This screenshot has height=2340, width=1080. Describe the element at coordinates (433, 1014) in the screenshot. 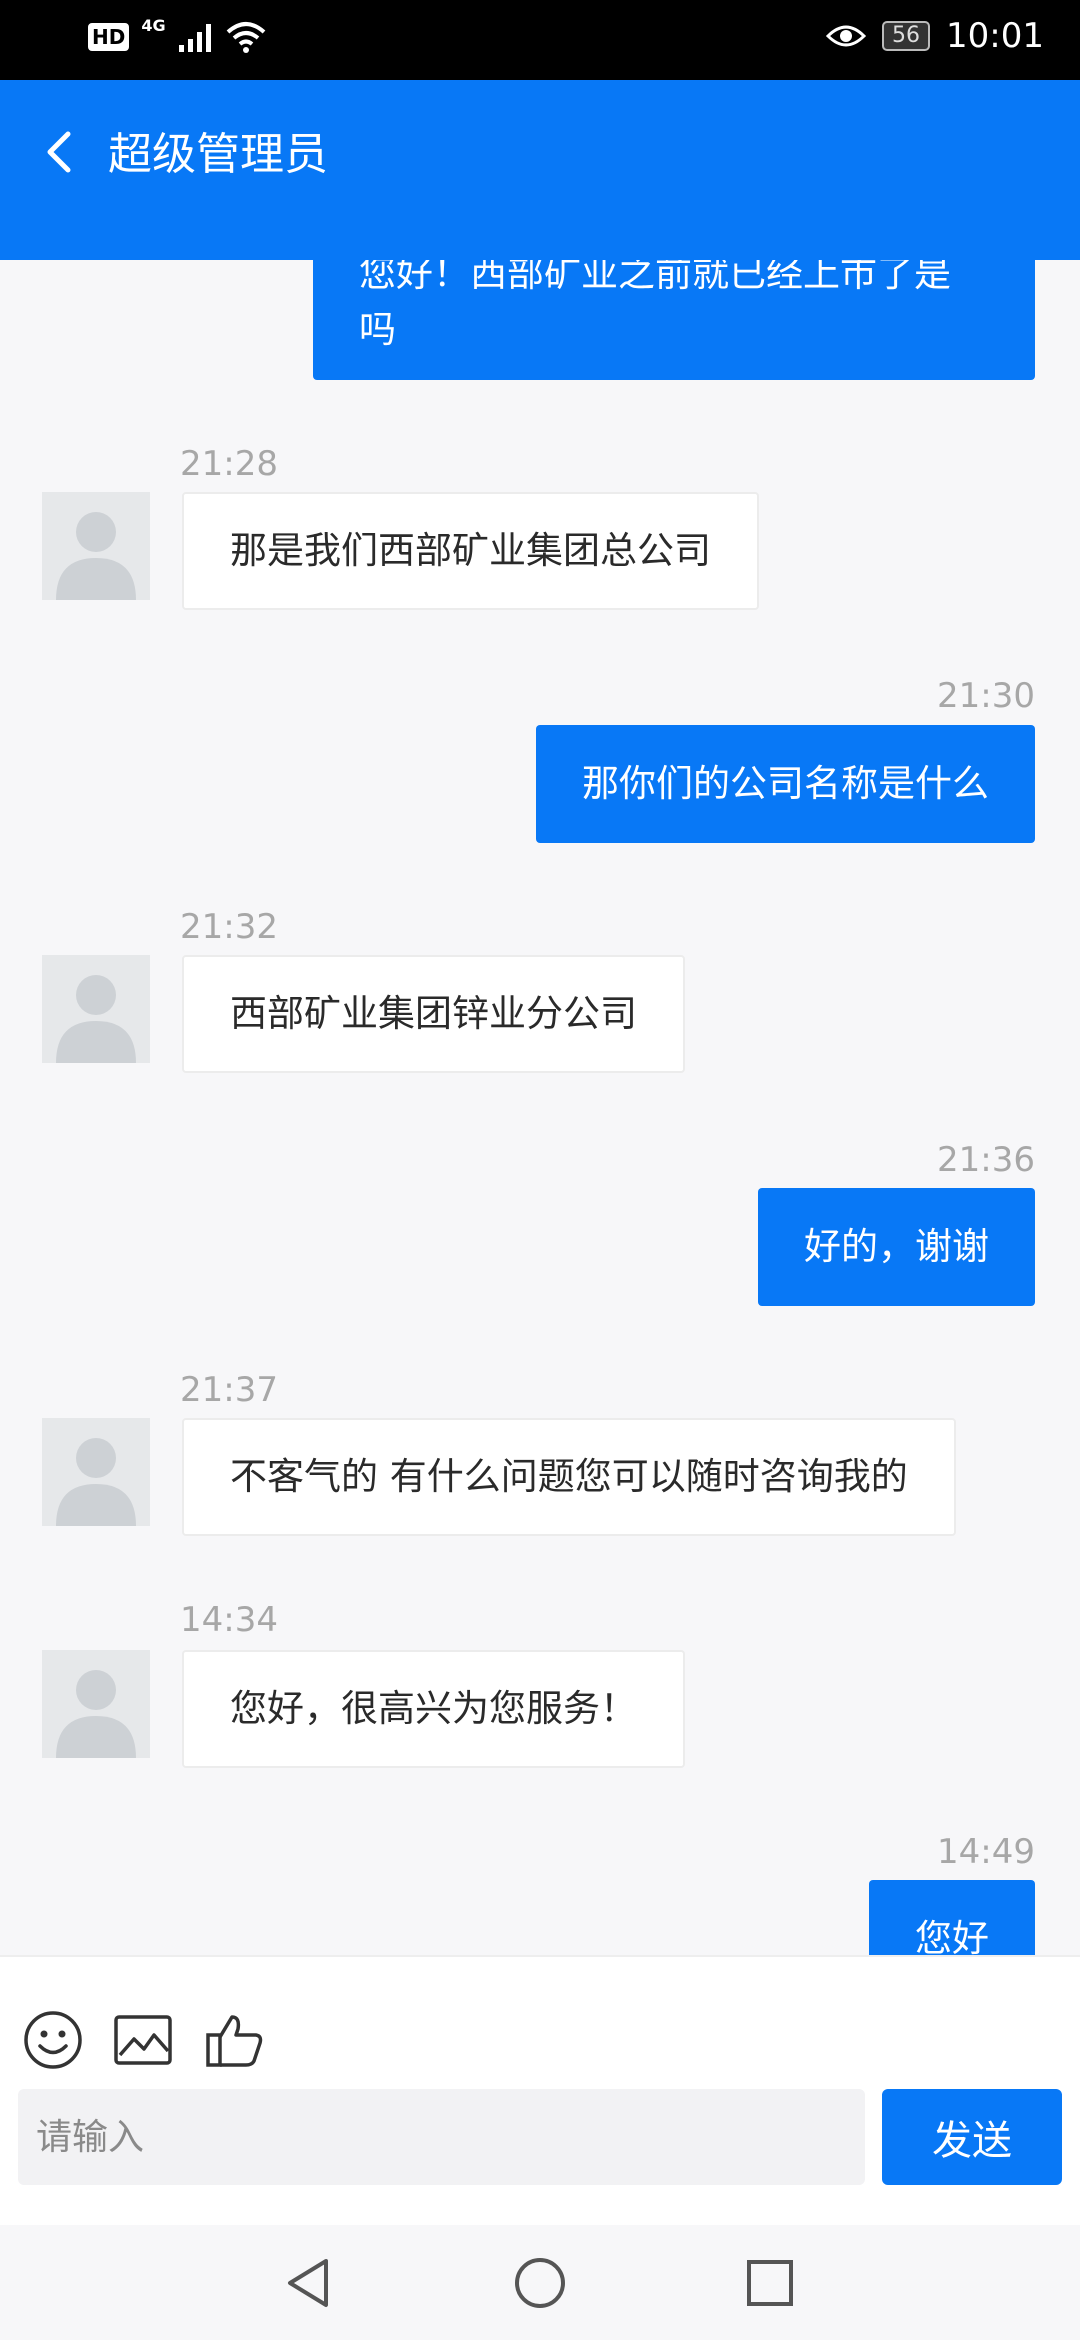

I see `message-incoming: 西部矿业集团锌业分公司` at that location.